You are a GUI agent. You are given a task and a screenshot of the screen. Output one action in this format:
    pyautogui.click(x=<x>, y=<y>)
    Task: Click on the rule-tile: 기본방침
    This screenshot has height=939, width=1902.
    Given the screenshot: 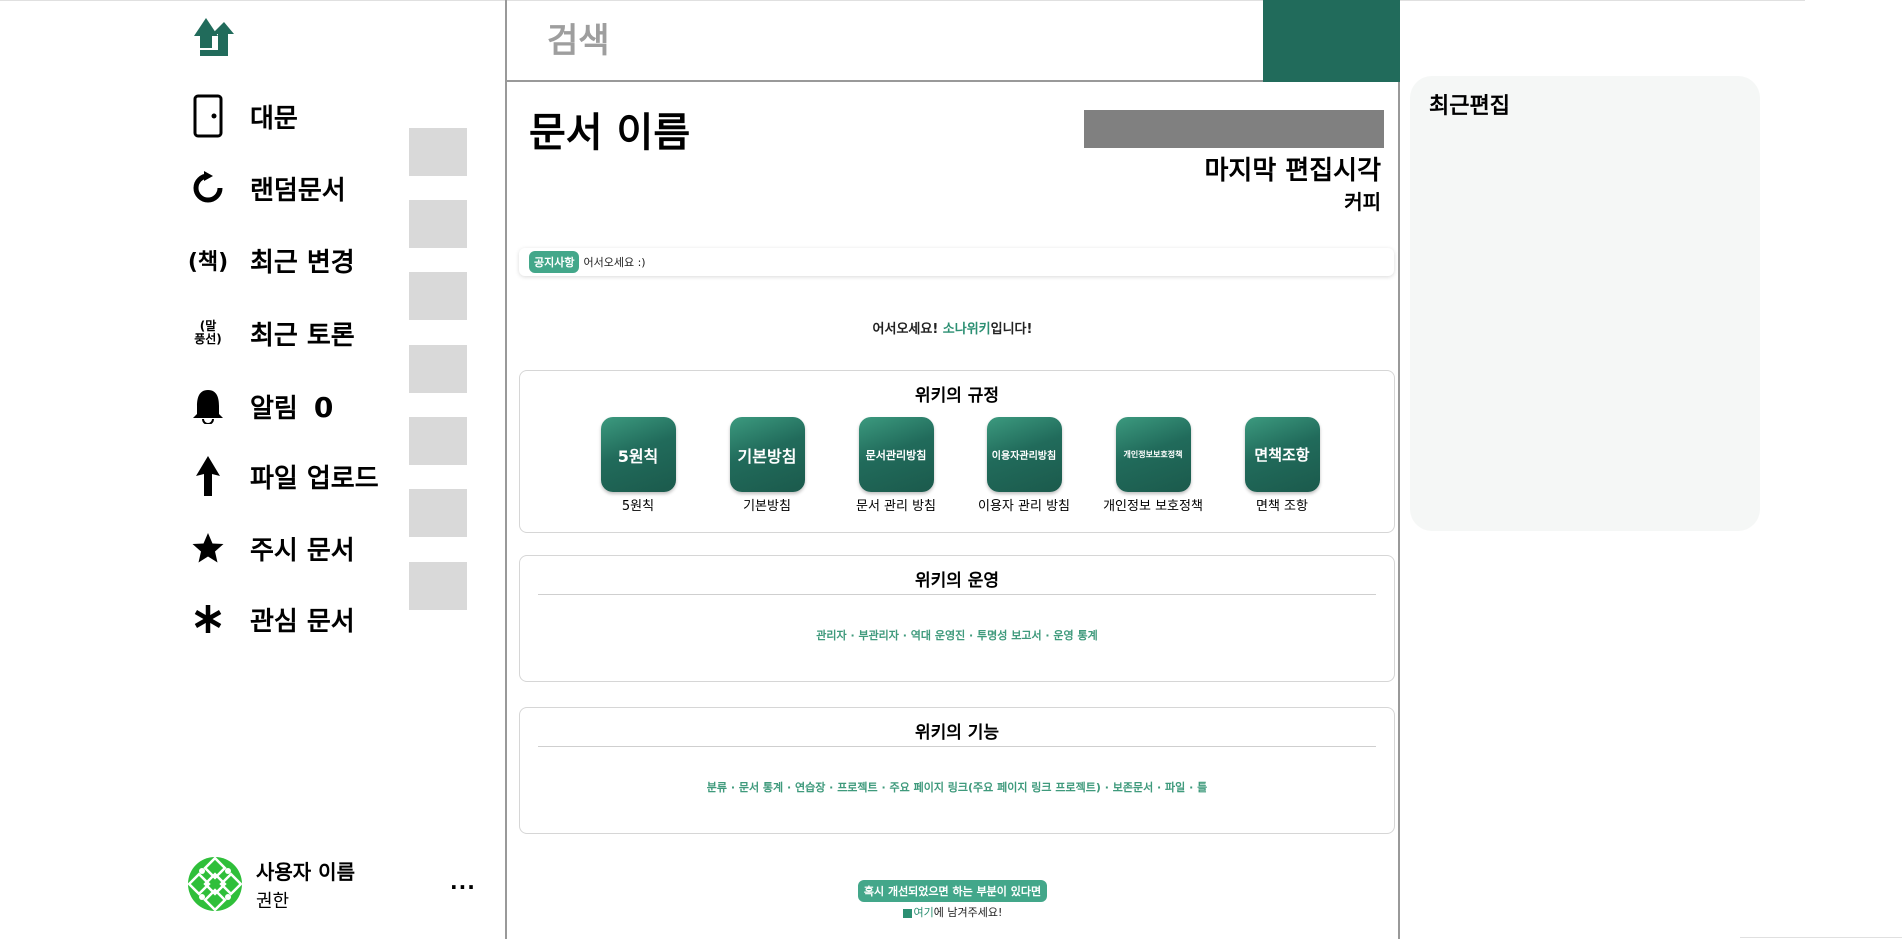 What is the action you would take?
    pyautogui.click(x=767, y=454)
    